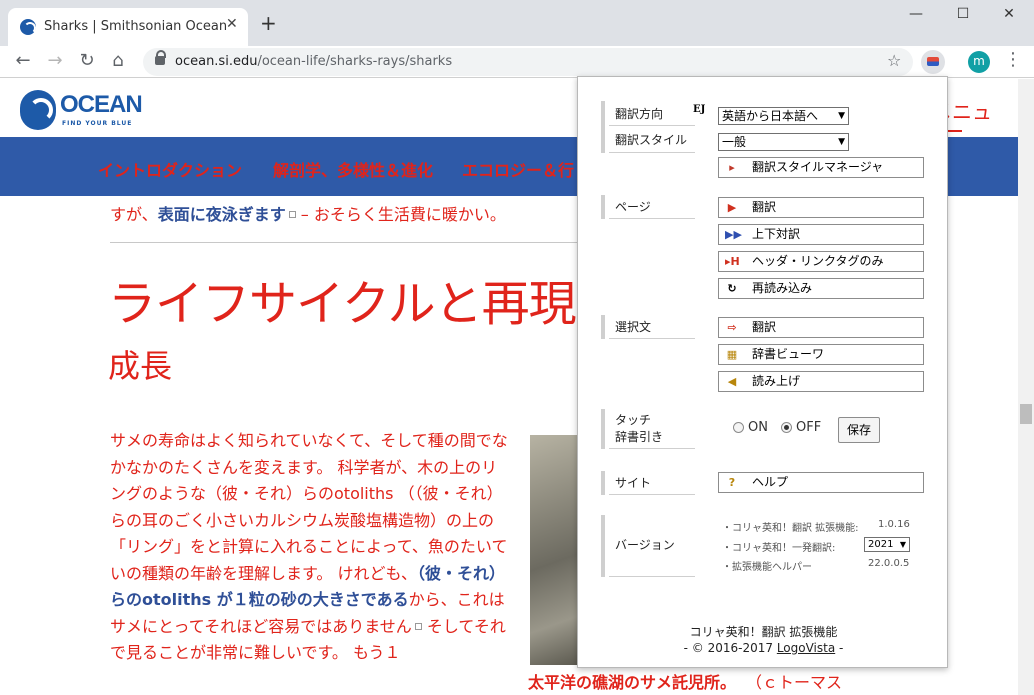 The width and height of the screenshot is (1034, 695). Describe the element at coordinates (136, 26) in the screenshot. I see `tab-title: Sharks | Smithsonian Ocean` at that location.